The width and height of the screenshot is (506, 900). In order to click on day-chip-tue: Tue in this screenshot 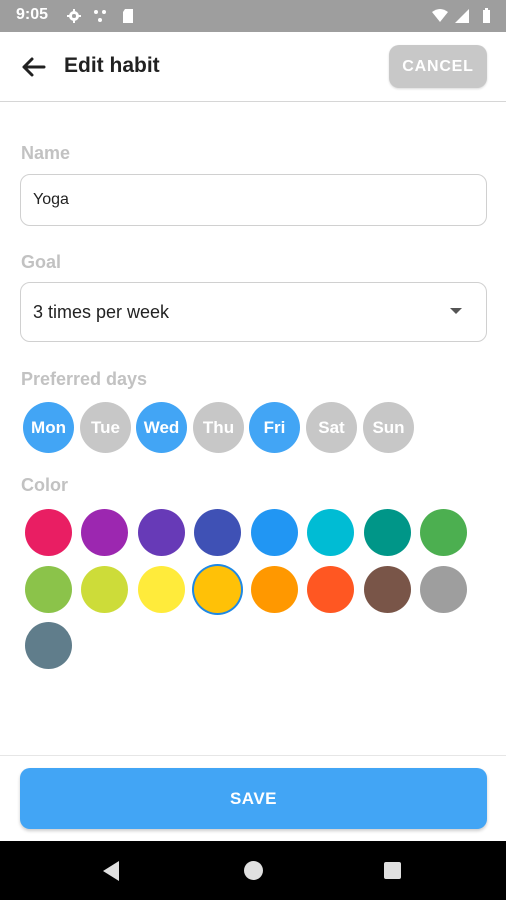, I will do `click(105, 427)`.